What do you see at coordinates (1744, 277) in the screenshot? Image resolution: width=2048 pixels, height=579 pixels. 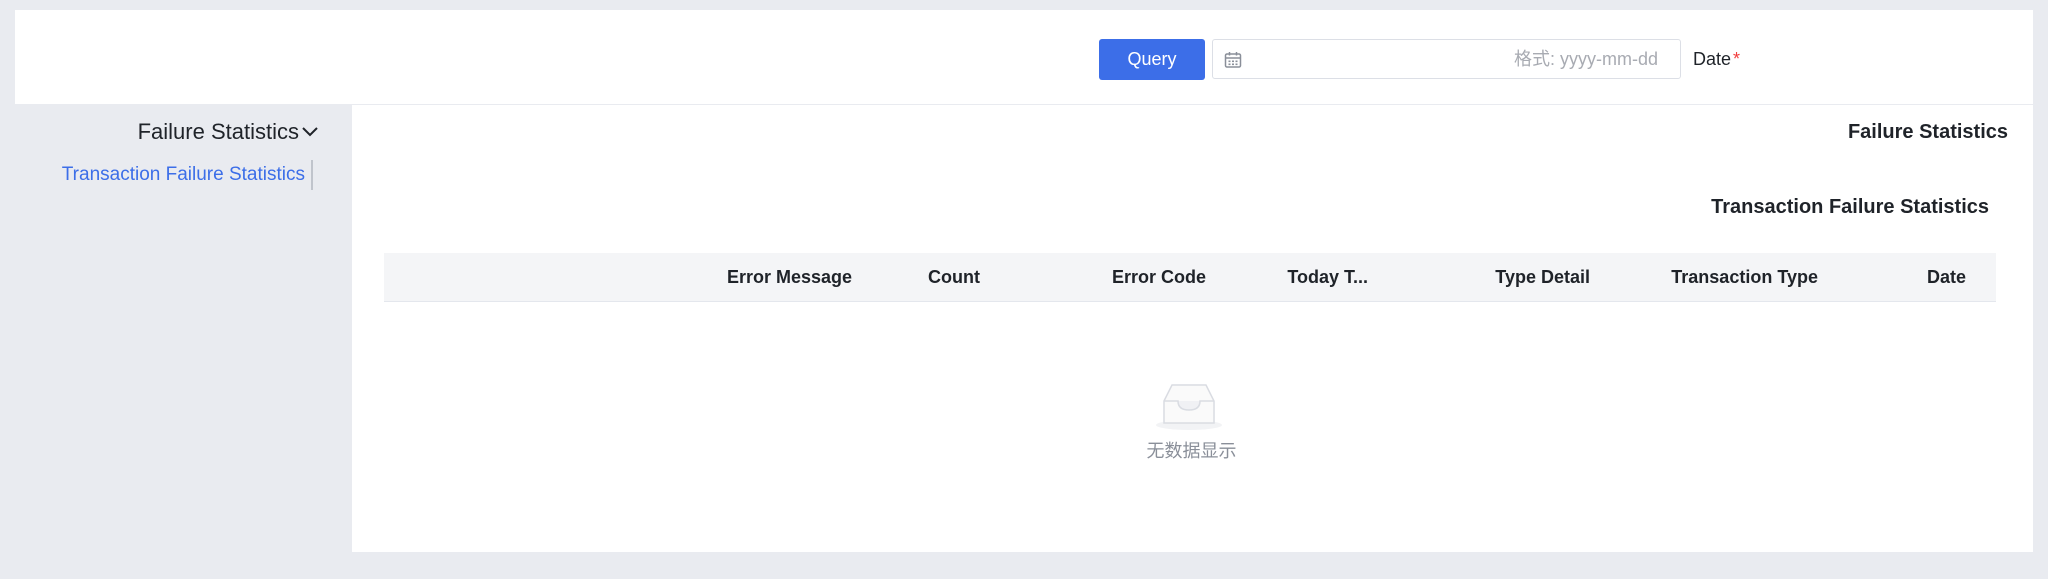 I see `column-header-transaction-type: Transaction Type` at bounding box center [1744, 277].